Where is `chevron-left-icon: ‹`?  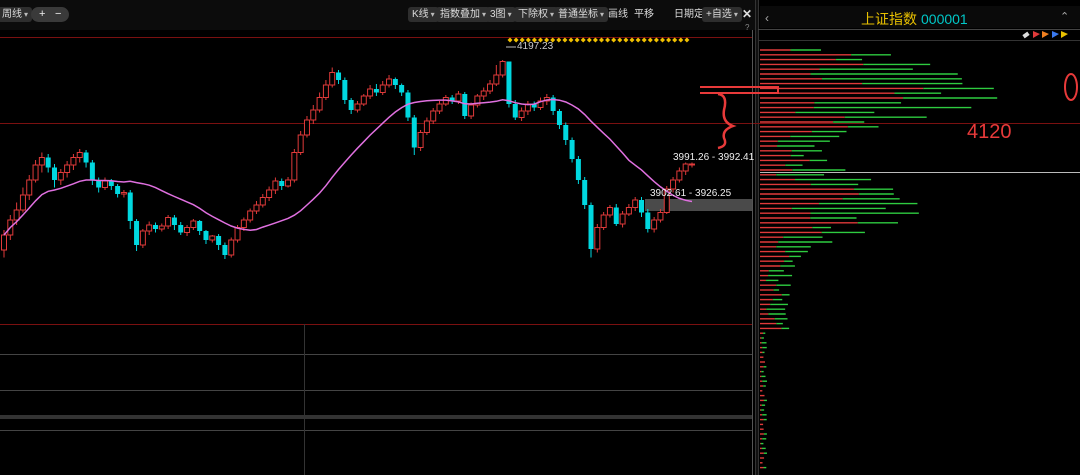 chevron-left-icon: ‹ is located at coordinates (767, 18).